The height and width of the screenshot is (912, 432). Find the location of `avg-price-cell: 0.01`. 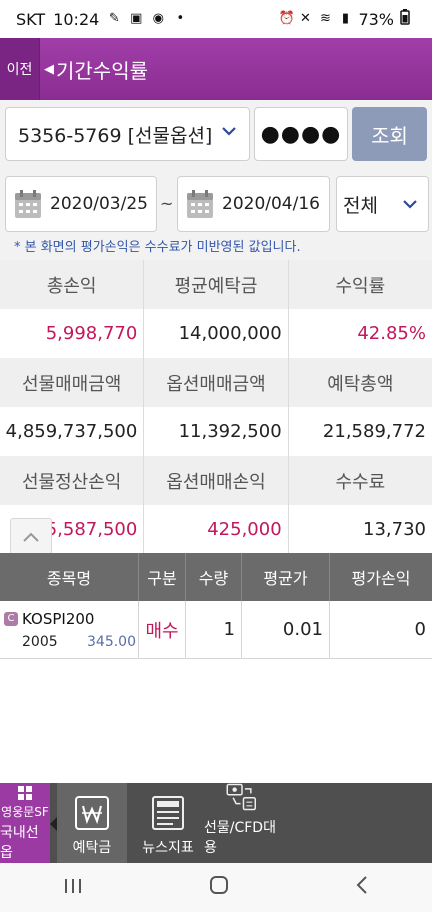

avg-price-cell: 0.01 is located at coordinates (286, 629).